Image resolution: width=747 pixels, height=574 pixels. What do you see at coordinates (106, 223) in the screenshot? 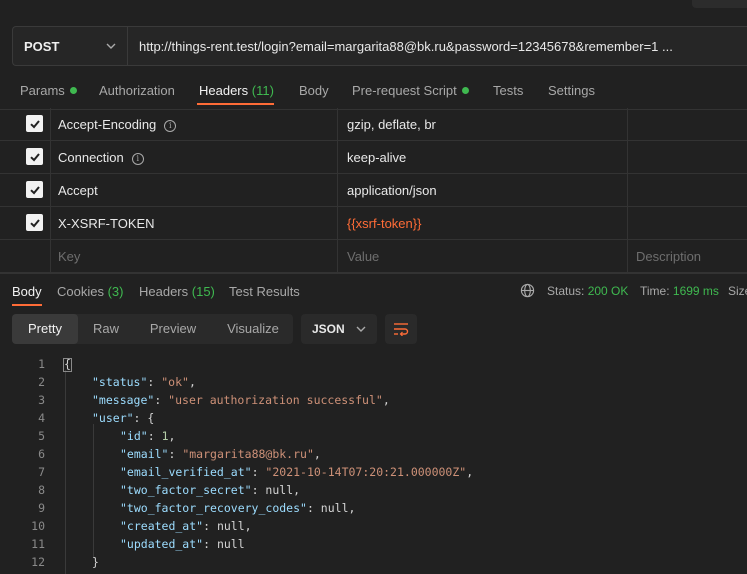
I see `header-key: X-XSRF-TOKEN` at bounding box center [106, 223].